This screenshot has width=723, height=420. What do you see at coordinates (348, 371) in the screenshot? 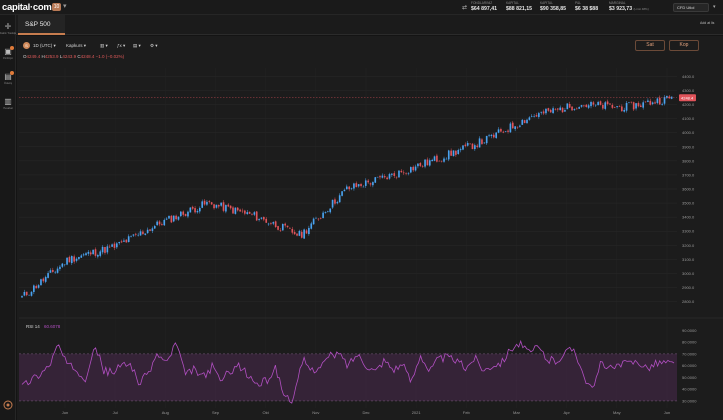
I see `rsi-line` at bounding box center [348, 371].